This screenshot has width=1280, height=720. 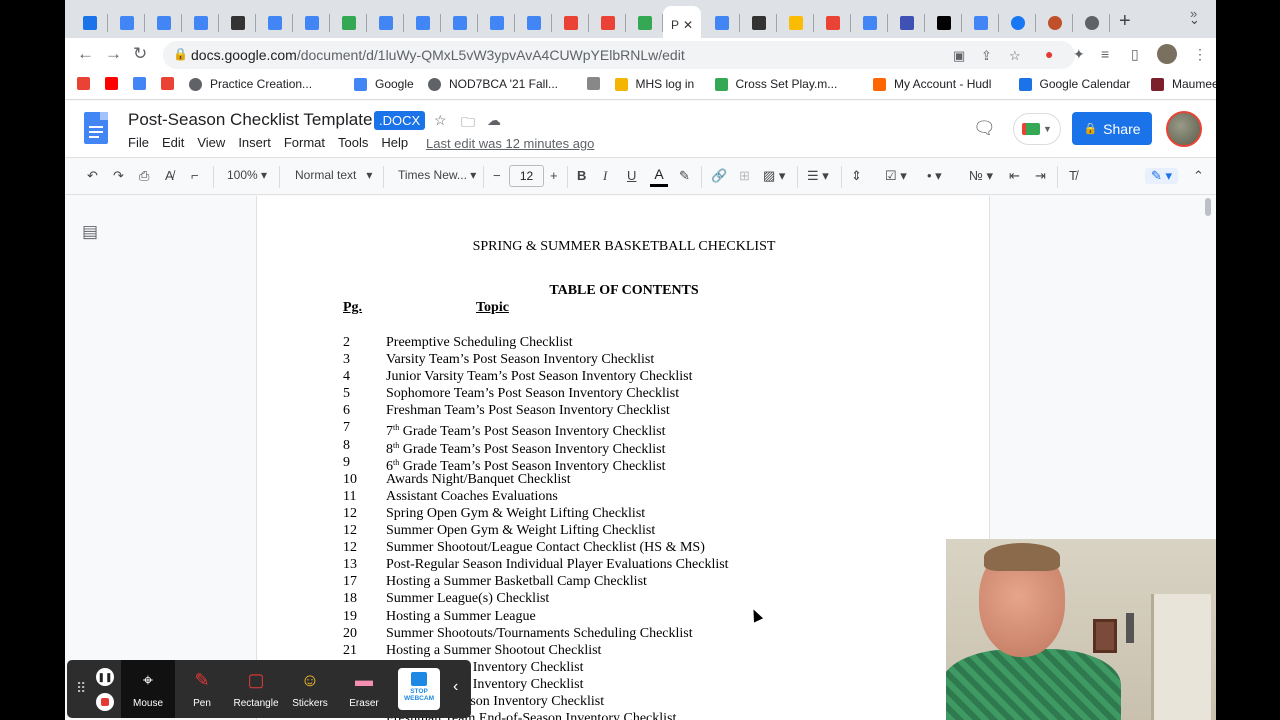 What do you see at coordinates (1015, 56) in the screenshot?
I see `bookmark-star-icon: ☆` at bounding box center [1015, 56].